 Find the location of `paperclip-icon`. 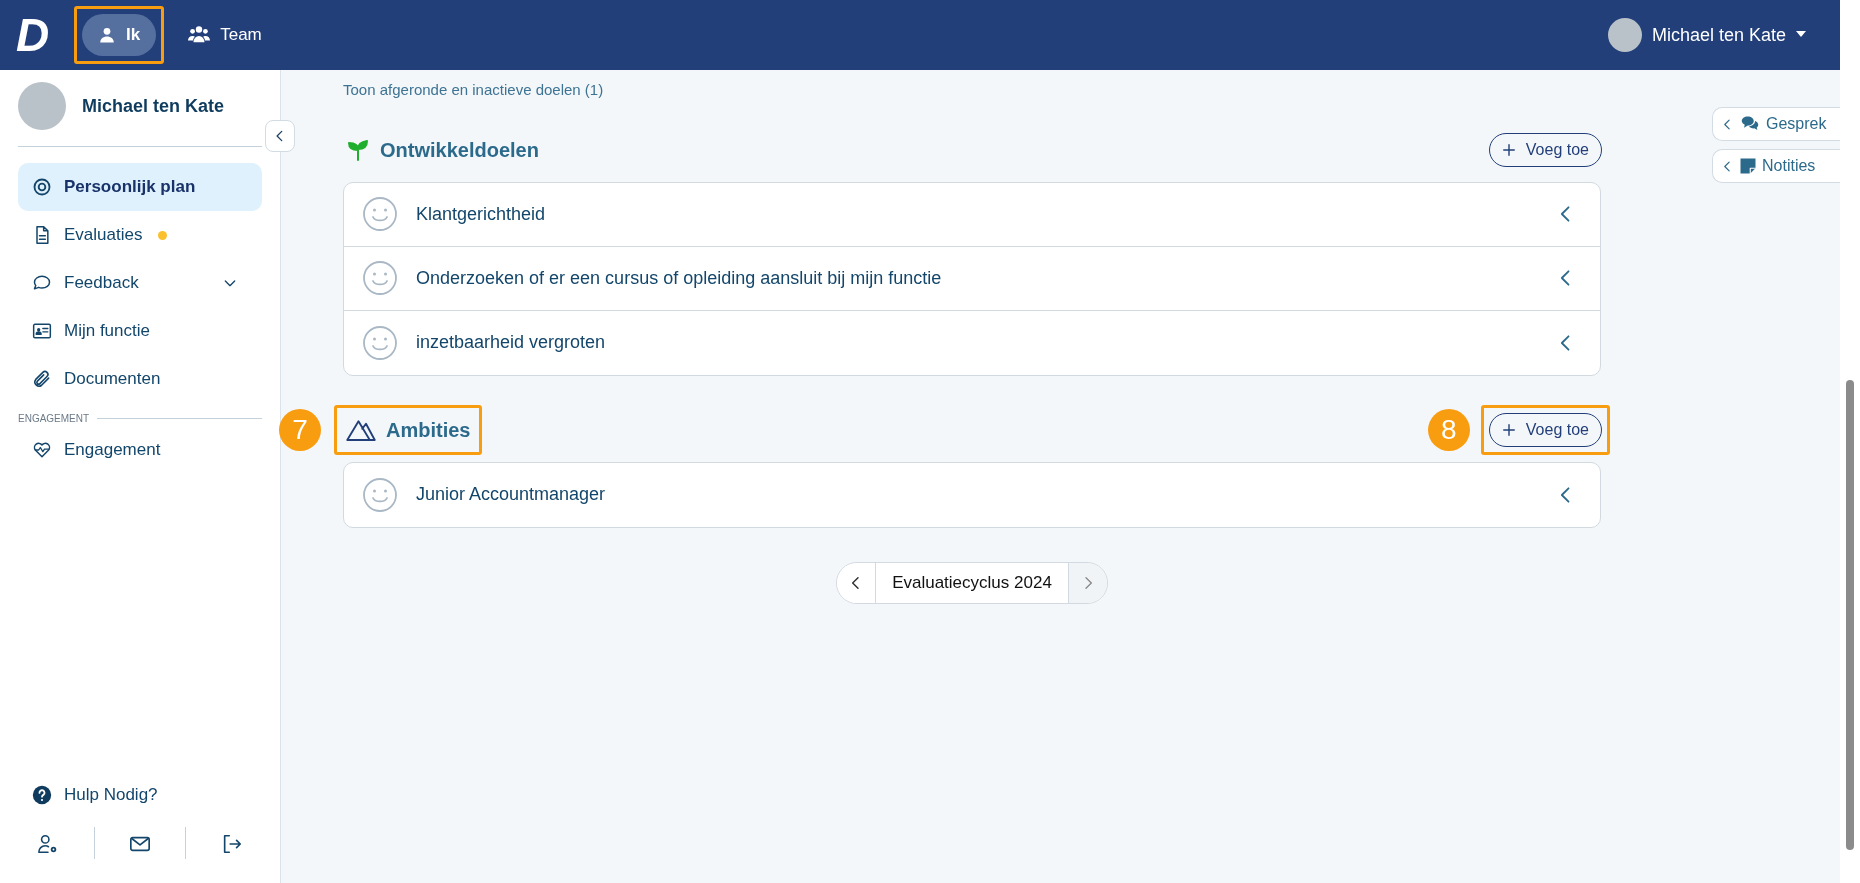

paperclip-icon is located at coordinates (42, 379).